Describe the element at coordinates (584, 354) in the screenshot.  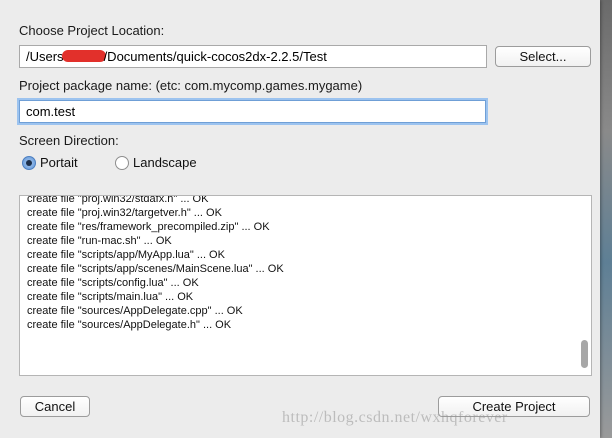
I see `scroll-thumb` at that location.